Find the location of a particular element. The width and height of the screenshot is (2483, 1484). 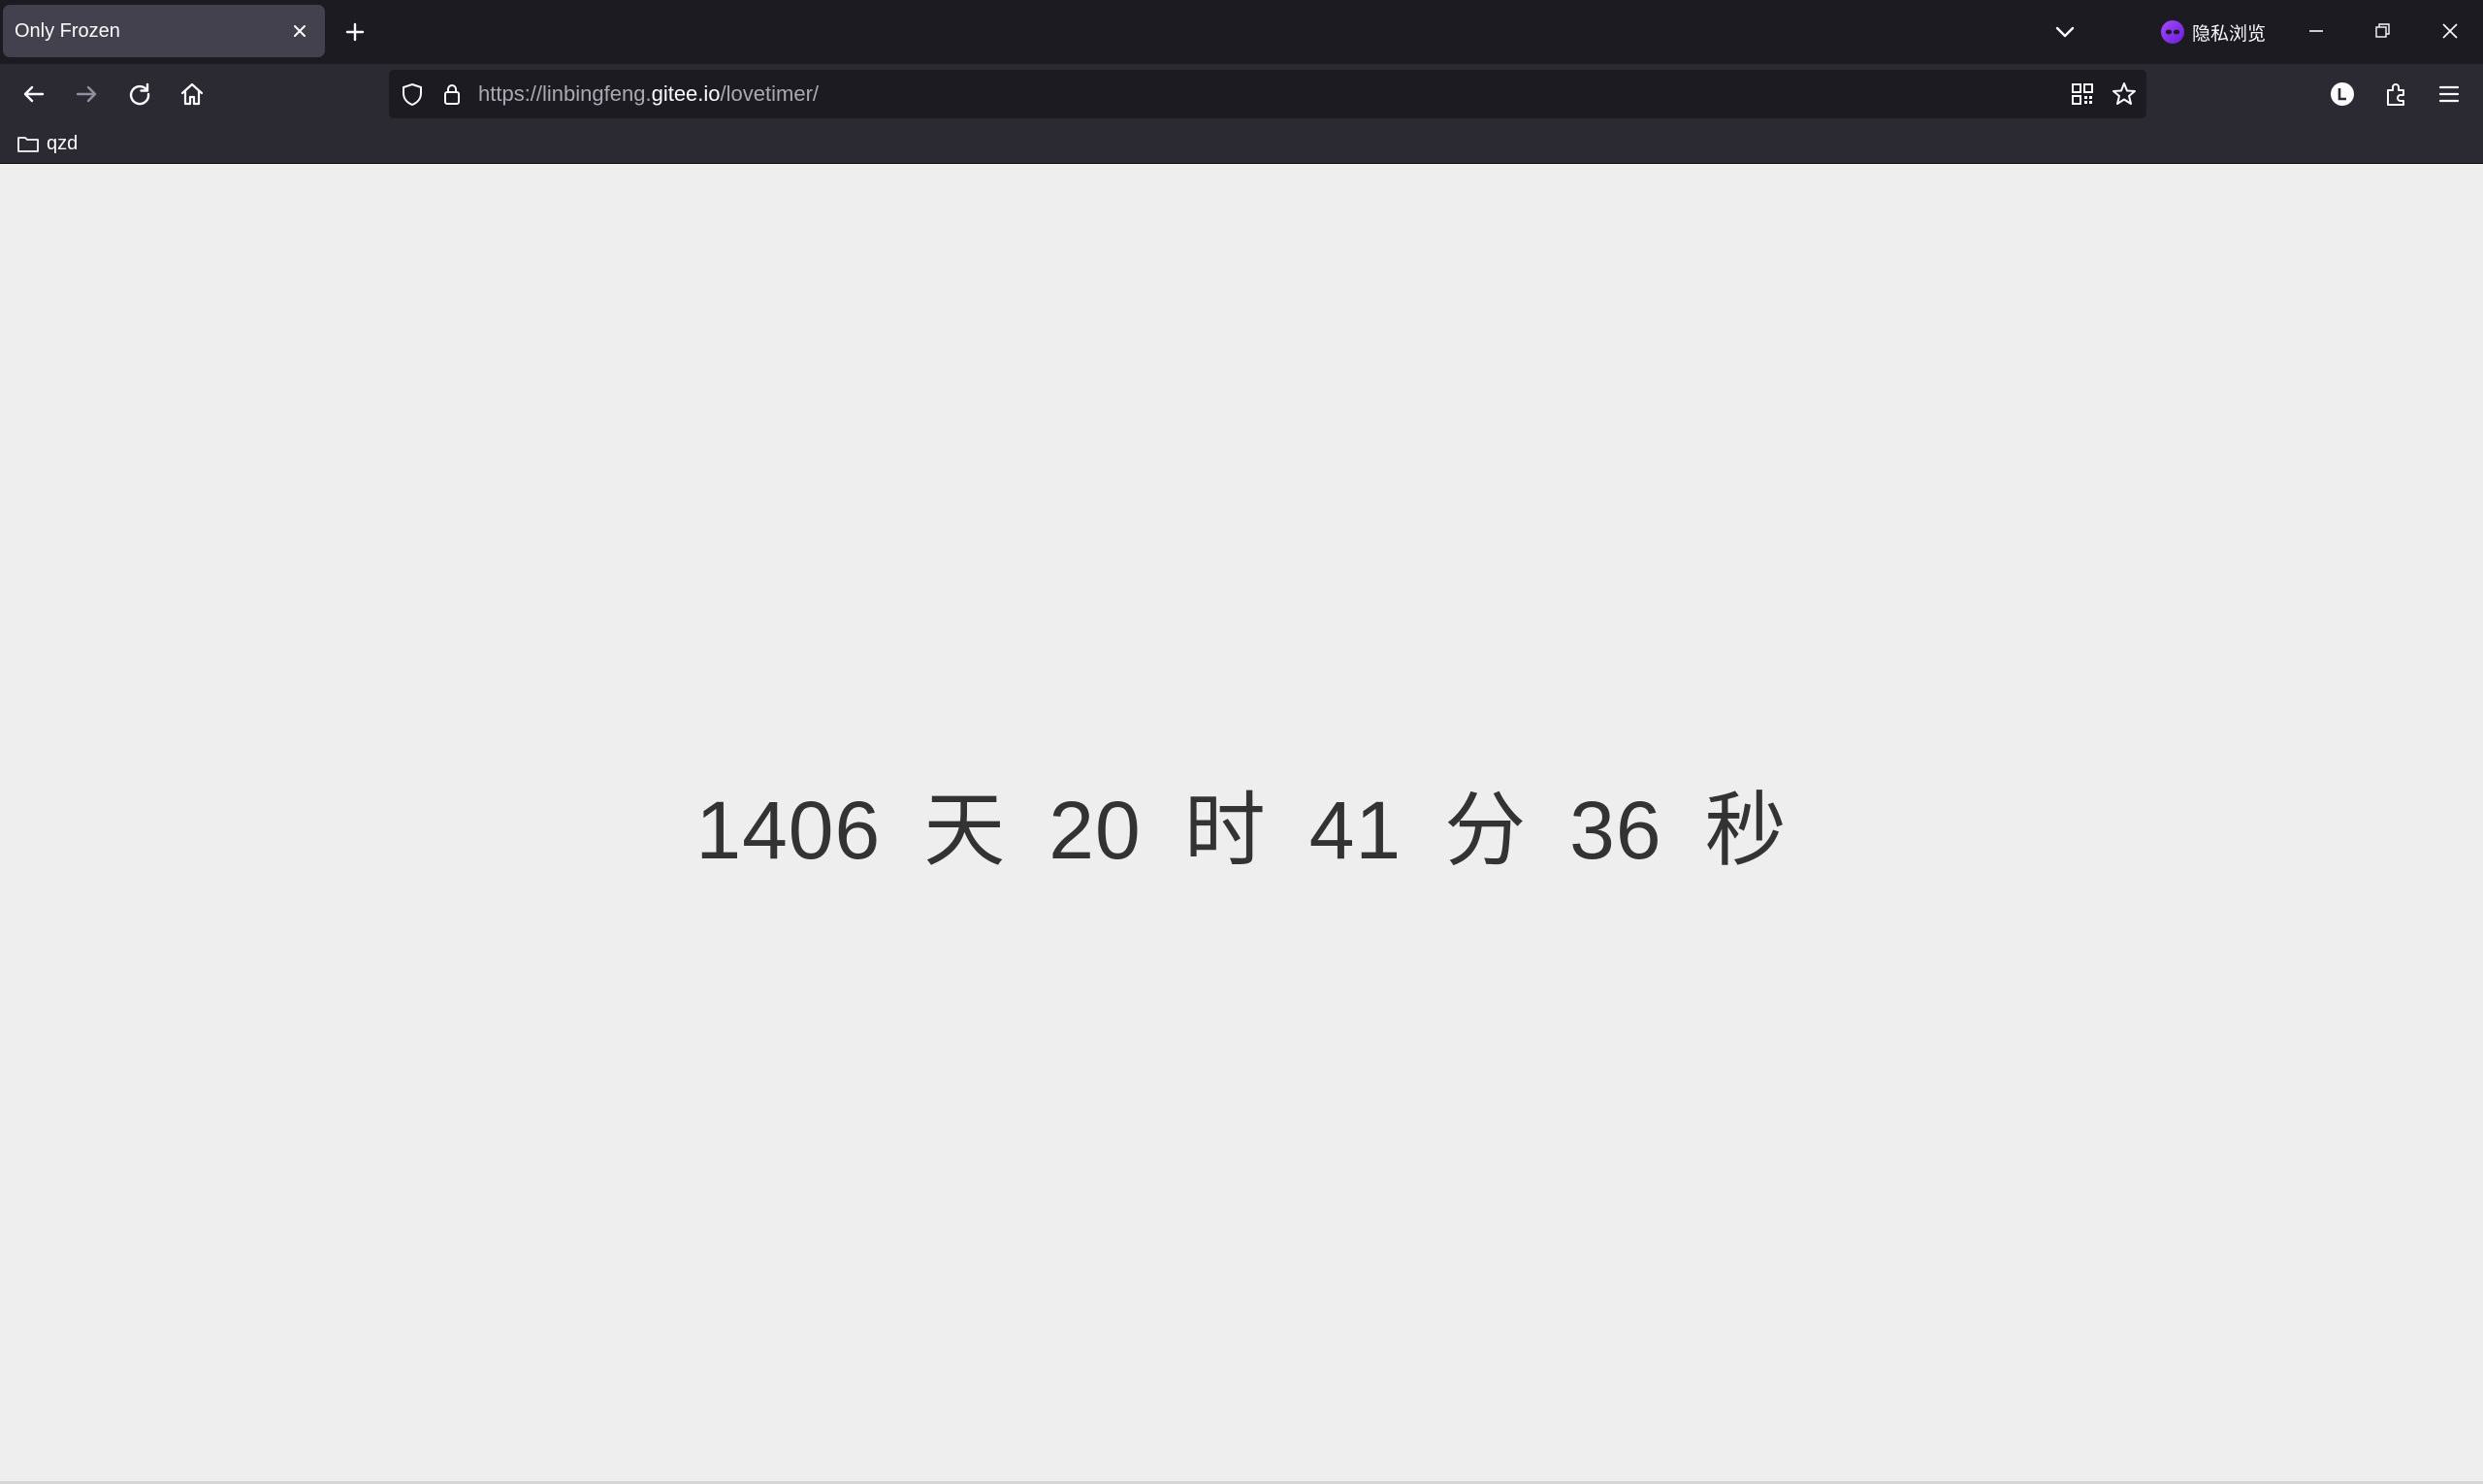

close-tab-icon is located at coordinates (300, 31).